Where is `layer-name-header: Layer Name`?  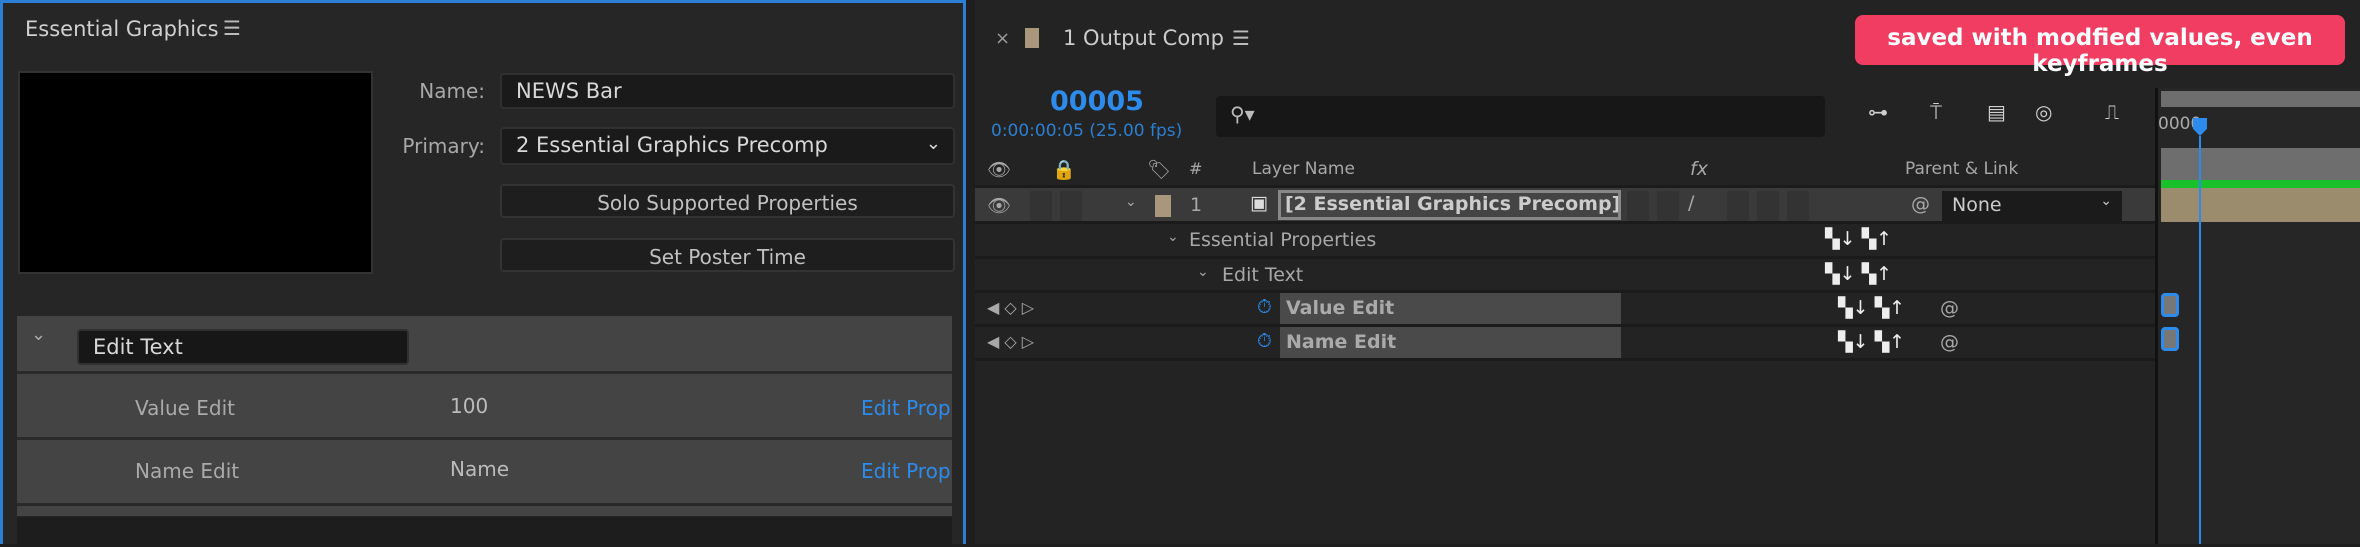 layer-name-header: Layer Name is located at coordinates (1303, 169).